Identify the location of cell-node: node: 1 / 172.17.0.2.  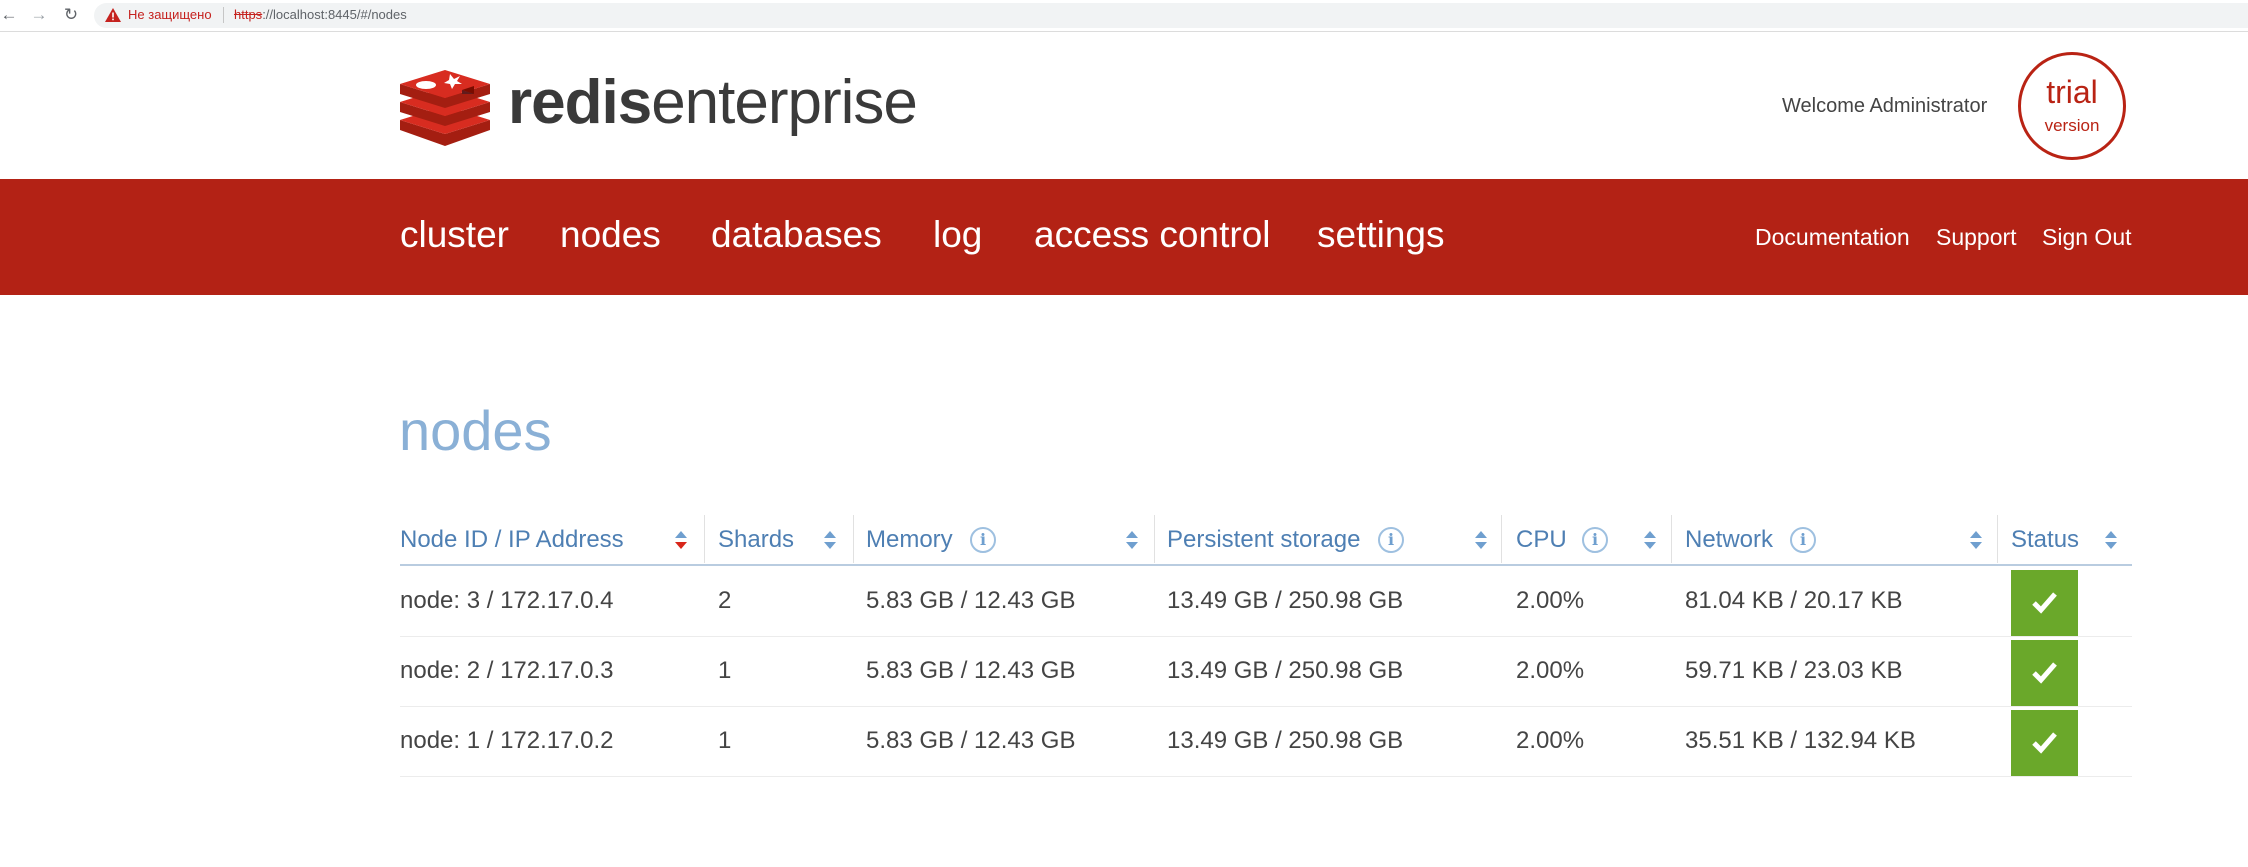
(507, 741).